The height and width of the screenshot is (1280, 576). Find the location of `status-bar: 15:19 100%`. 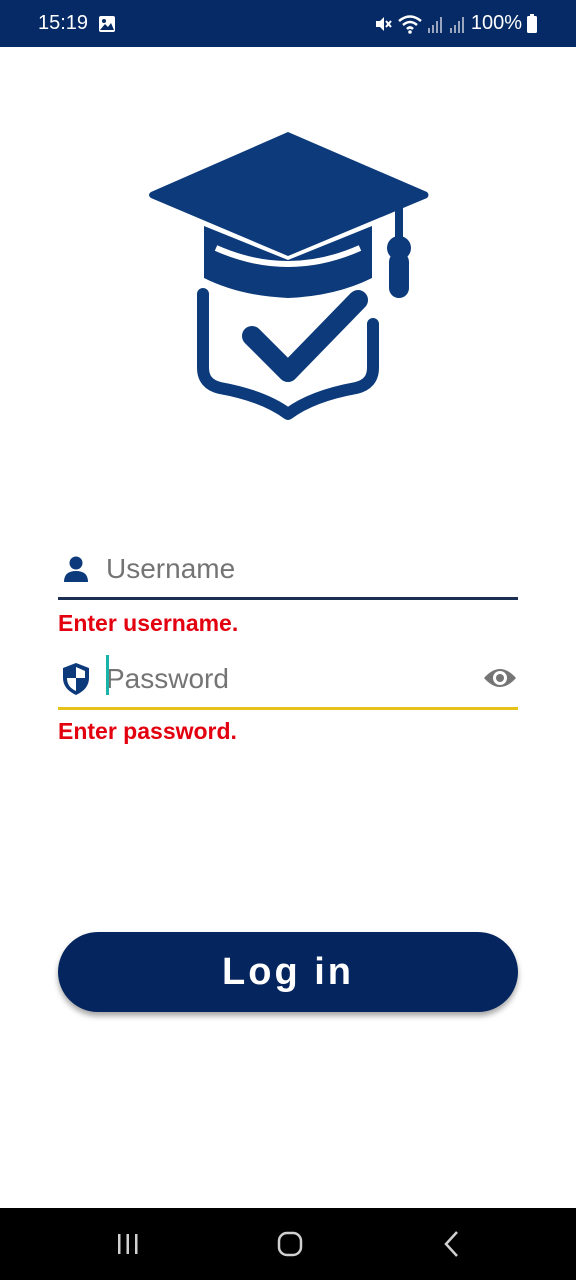

status-bar: 15:19 100% is located at coordinates (288, 23).